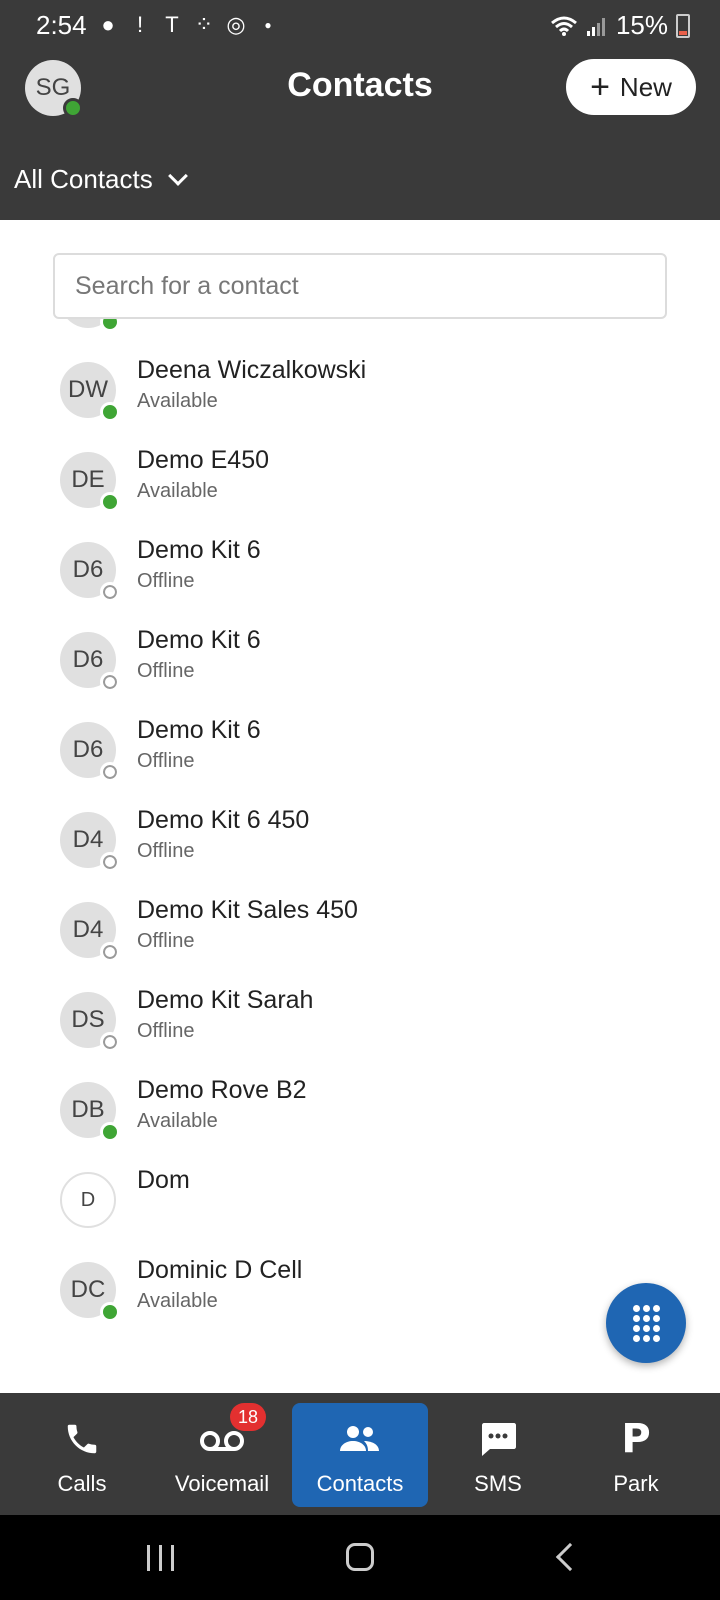  What do you see at coordinates (563, 26) in the screenshot?
I see `wifi-icon` at bounding box center [563, 26].